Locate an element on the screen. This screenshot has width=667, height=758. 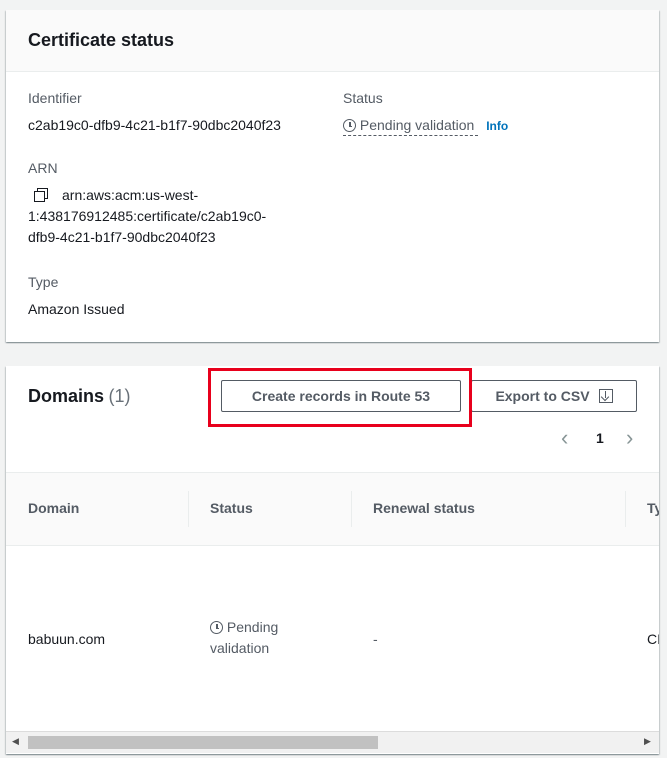
chevron-left-icon: ‹ is located at coordinates (564, 438).